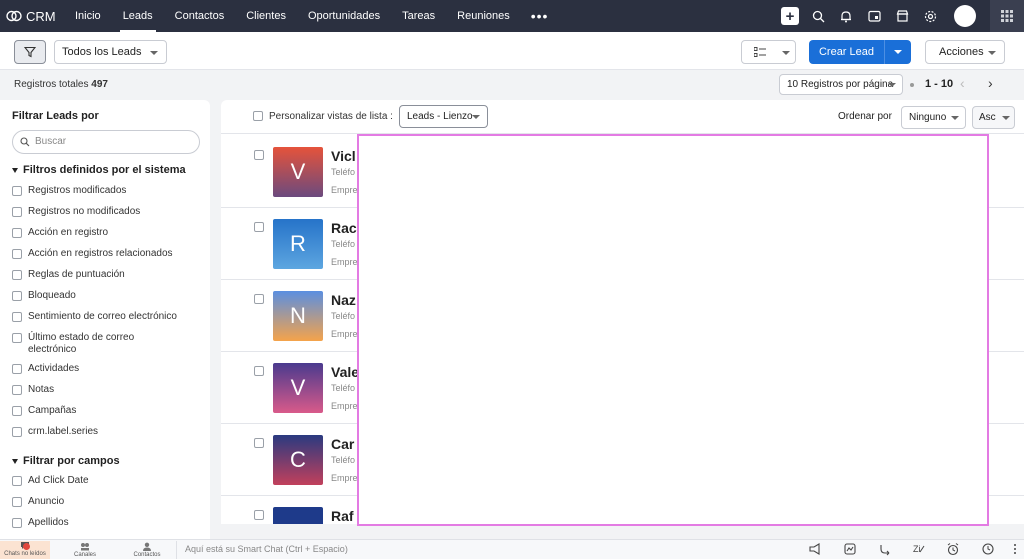 Image resolution: width=1024 pixels, height=559 pixels. Describe the element at coordinates (815, 549) in the screenshot. I see `megaphone-icon` at that location.